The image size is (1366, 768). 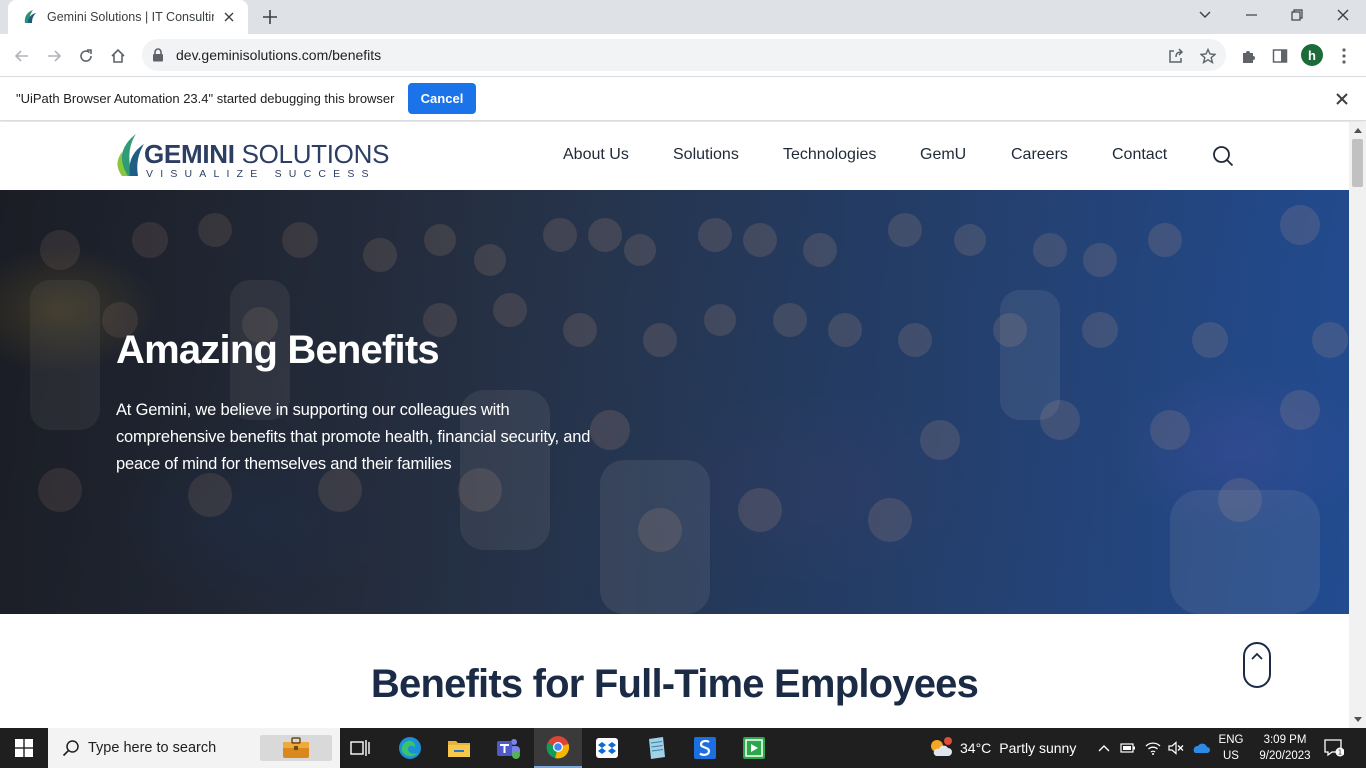 What do you see at coordinates (54, 56) in the screenshot?
I see `forward-arrow-icon` at bounding box center [54, 56].